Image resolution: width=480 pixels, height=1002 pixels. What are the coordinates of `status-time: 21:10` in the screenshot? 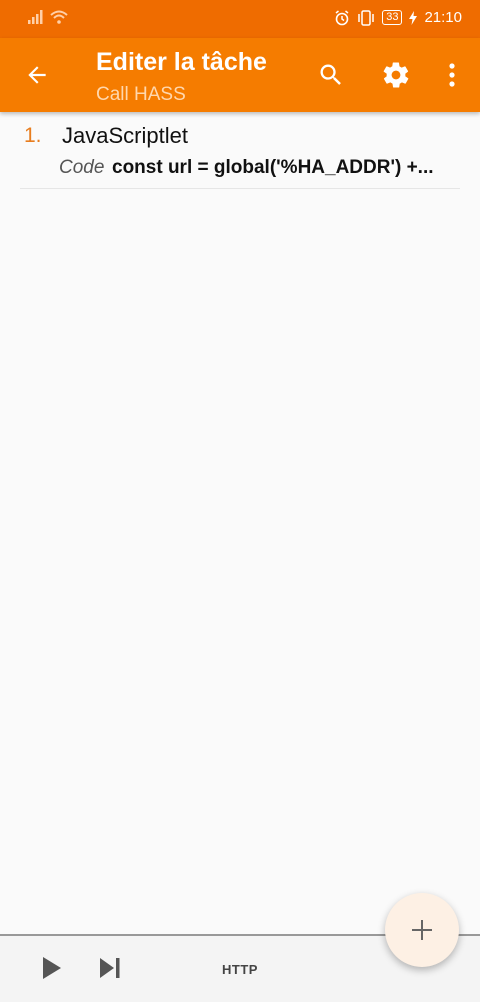 It's located at (443, 17).